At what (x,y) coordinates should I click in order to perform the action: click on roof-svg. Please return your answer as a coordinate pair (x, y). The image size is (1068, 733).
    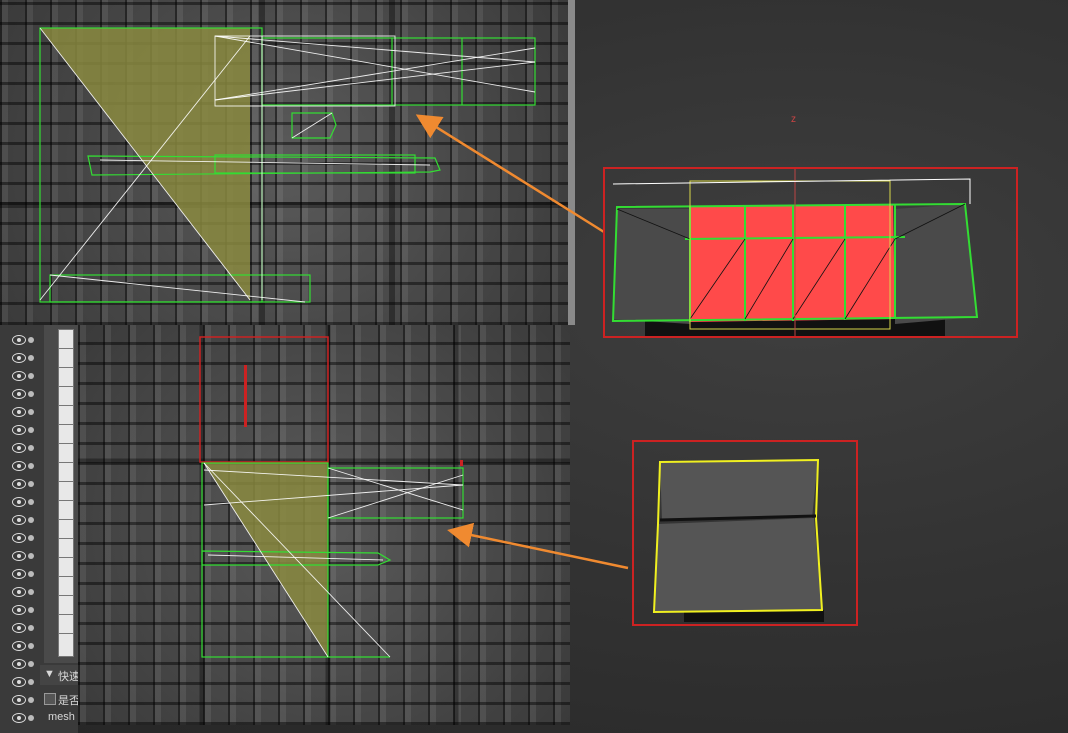
    Looking at the image, I should click on (795, 252).